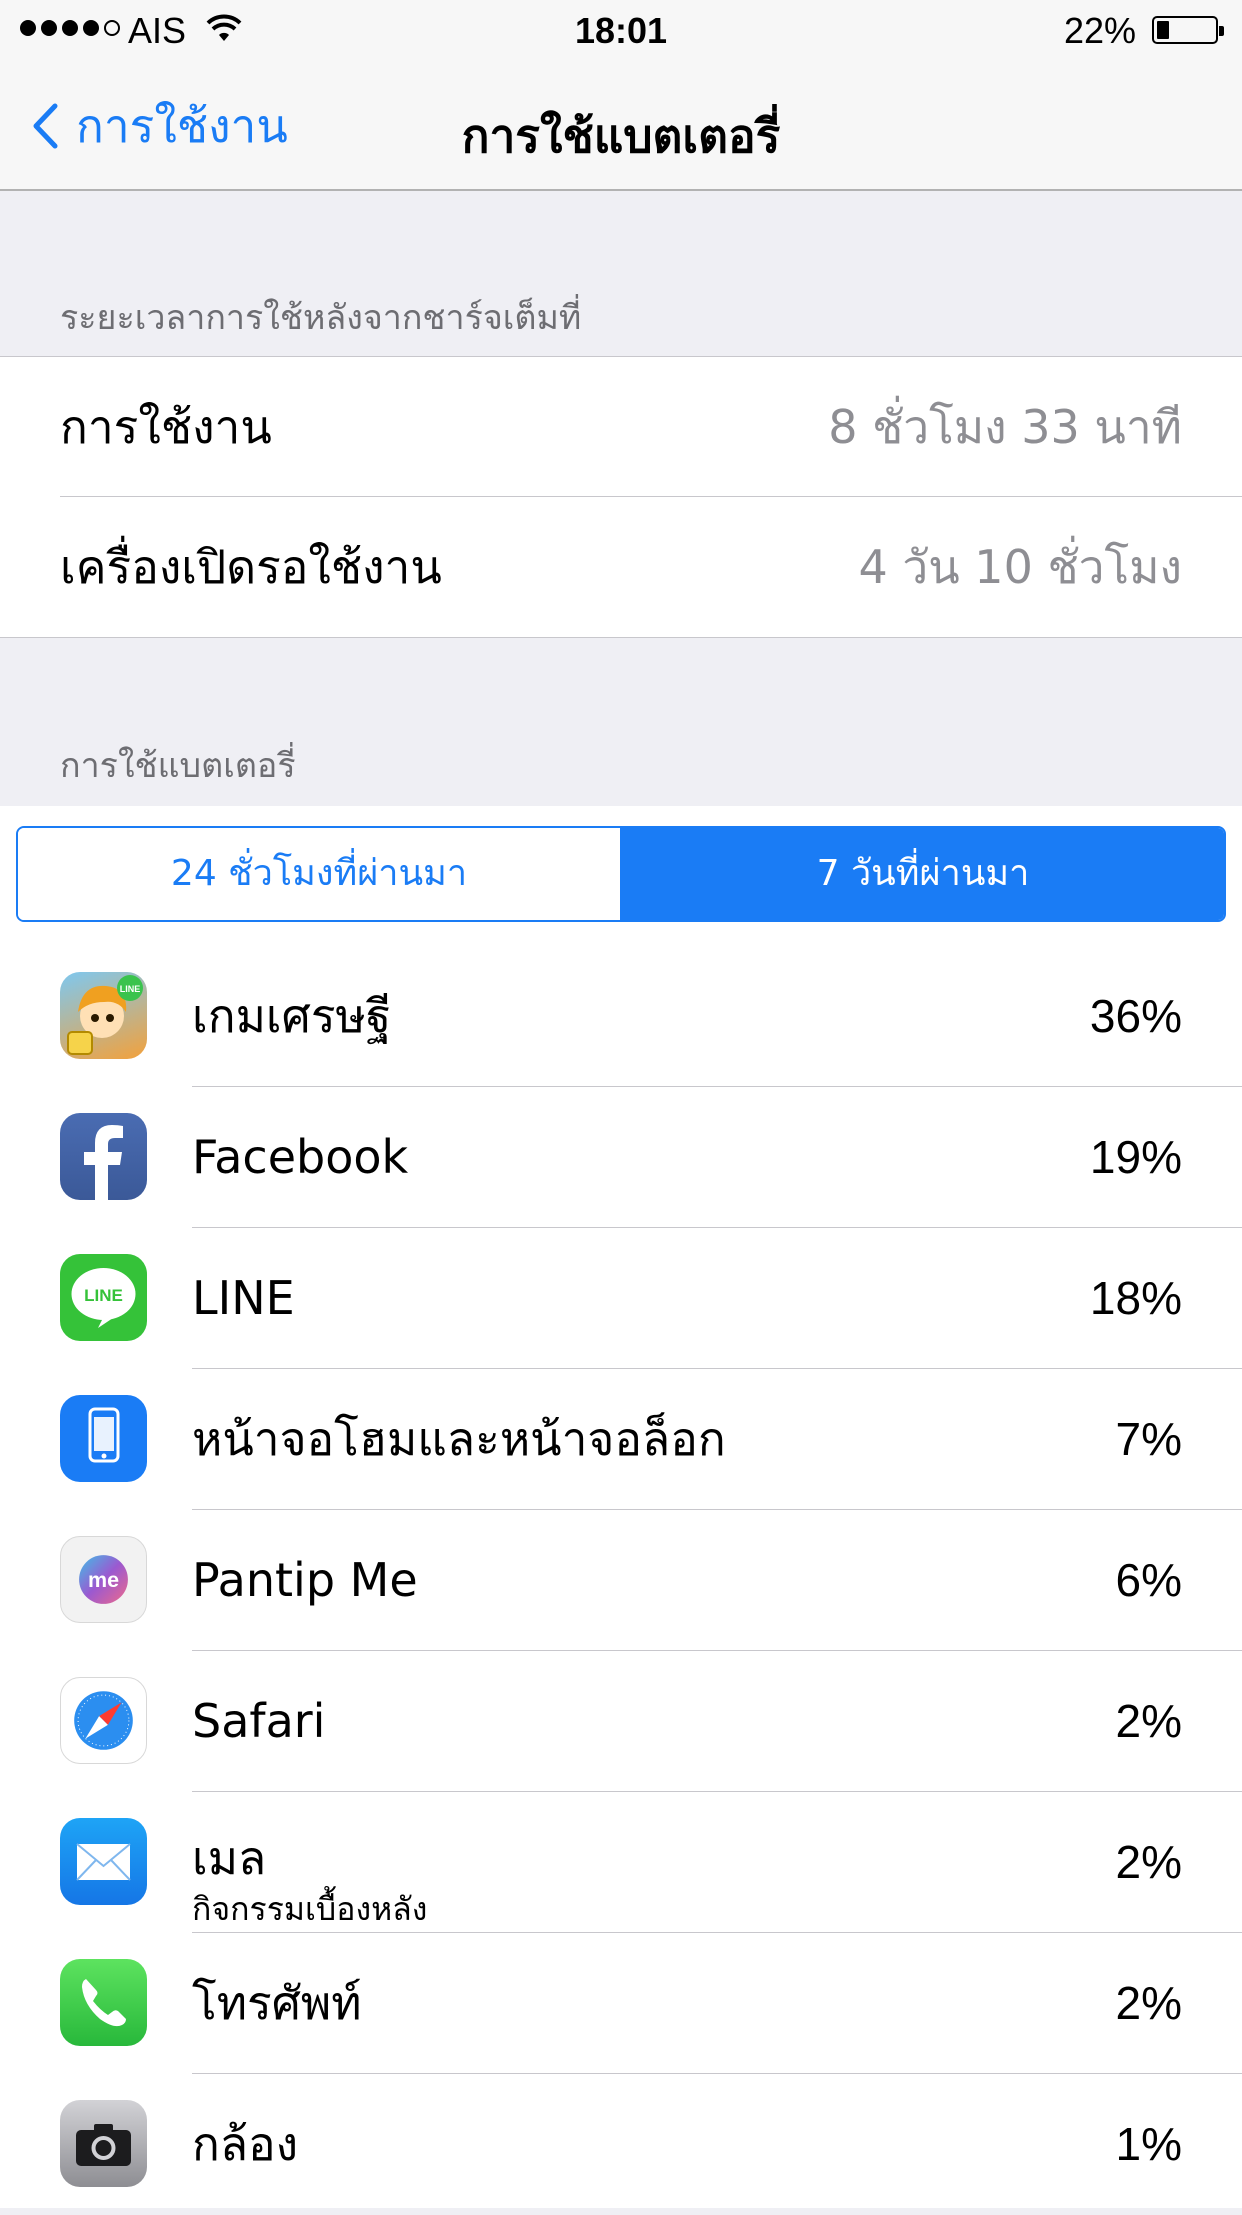  What do you see at coordinates (251, 567) in the screenshot?
I see `standby-label: เครื่องเปิดรอใช้งาน` at bounding box center [251, 567].